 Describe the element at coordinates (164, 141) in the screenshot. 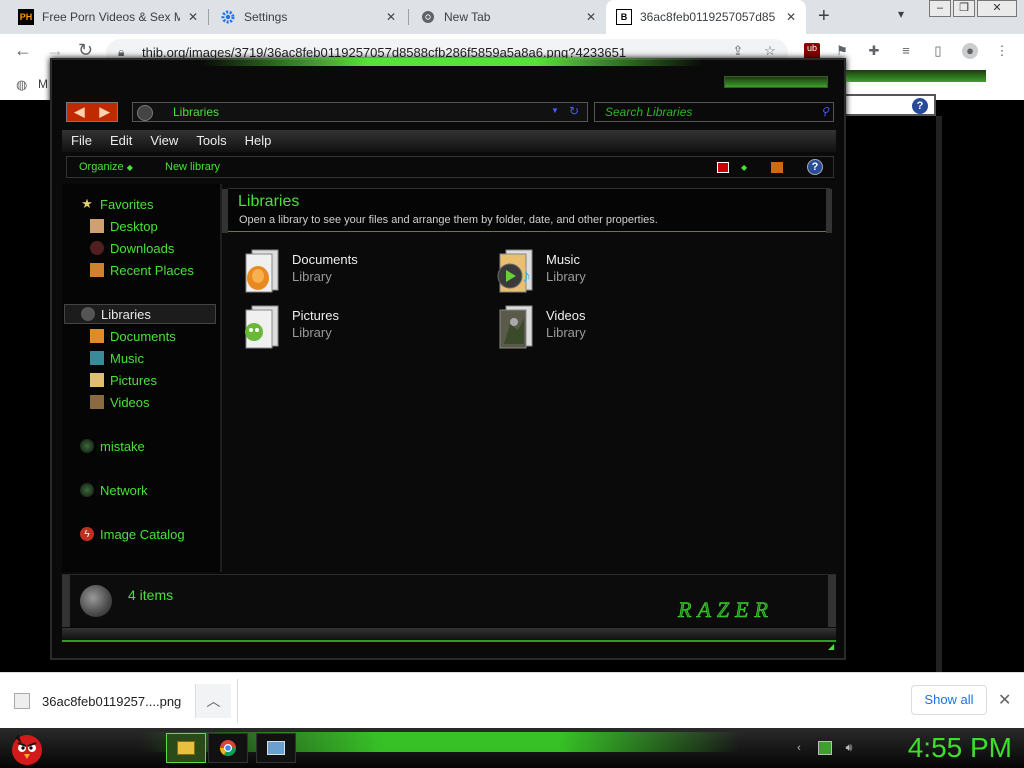

I see `menu-view: View` at that location.